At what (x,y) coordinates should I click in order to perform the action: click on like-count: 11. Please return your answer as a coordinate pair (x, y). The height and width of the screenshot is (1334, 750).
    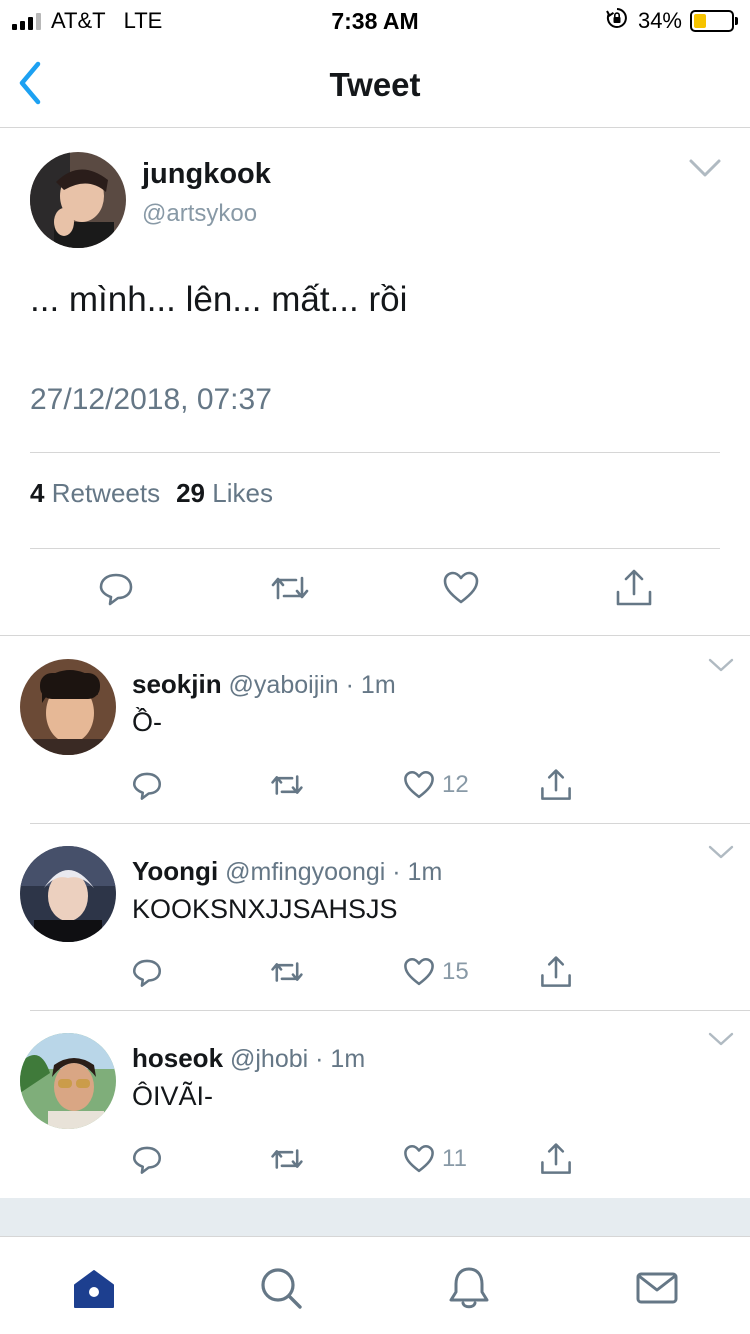
    Looking at the image, I should click on (454, 1158).